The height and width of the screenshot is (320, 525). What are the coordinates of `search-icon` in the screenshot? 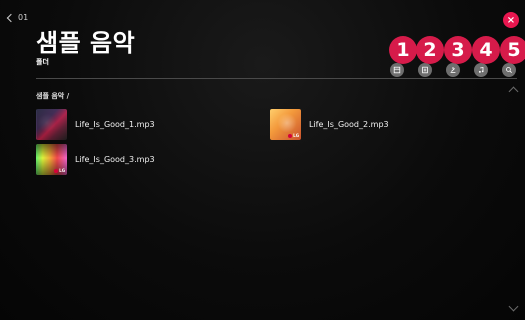 It's located at (509, 70).